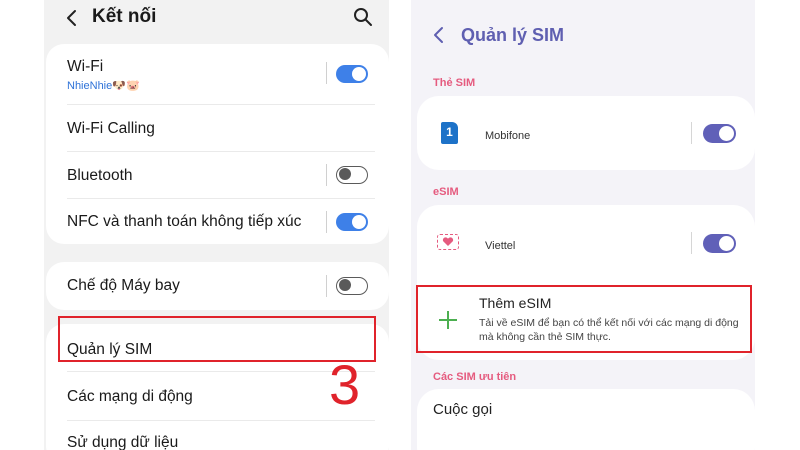 The height and width of the screenshot is (450, 800). I want to click on airplane-label: Chế độ Máy bay, so click(123, 285).